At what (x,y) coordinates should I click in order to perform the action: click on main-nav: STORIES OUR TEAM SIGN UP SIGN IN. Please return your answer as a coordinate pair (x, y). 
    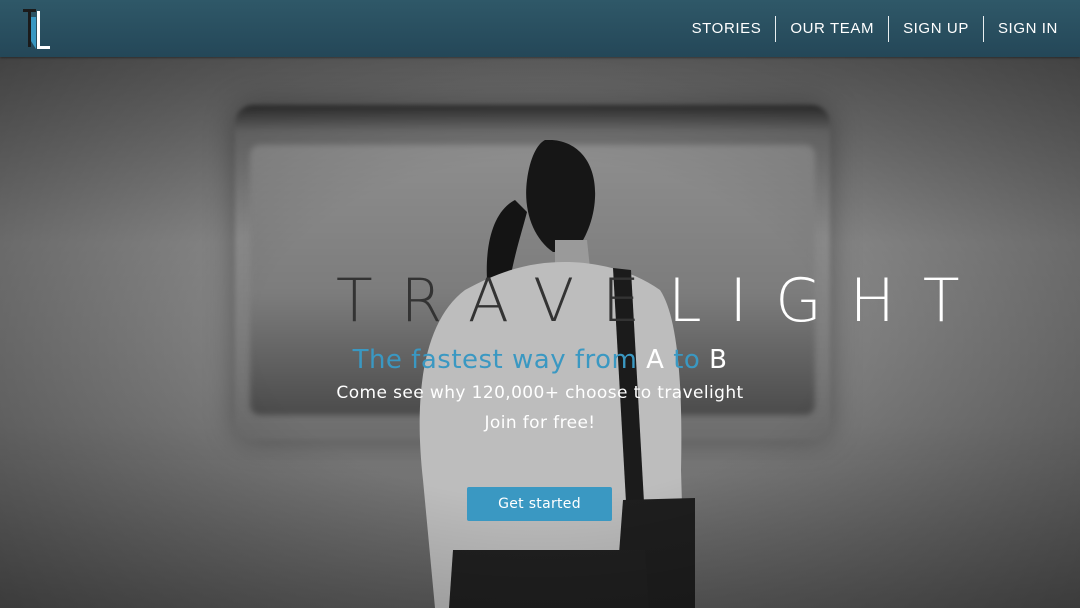
    Looking at the image, I should click on (875, 29).